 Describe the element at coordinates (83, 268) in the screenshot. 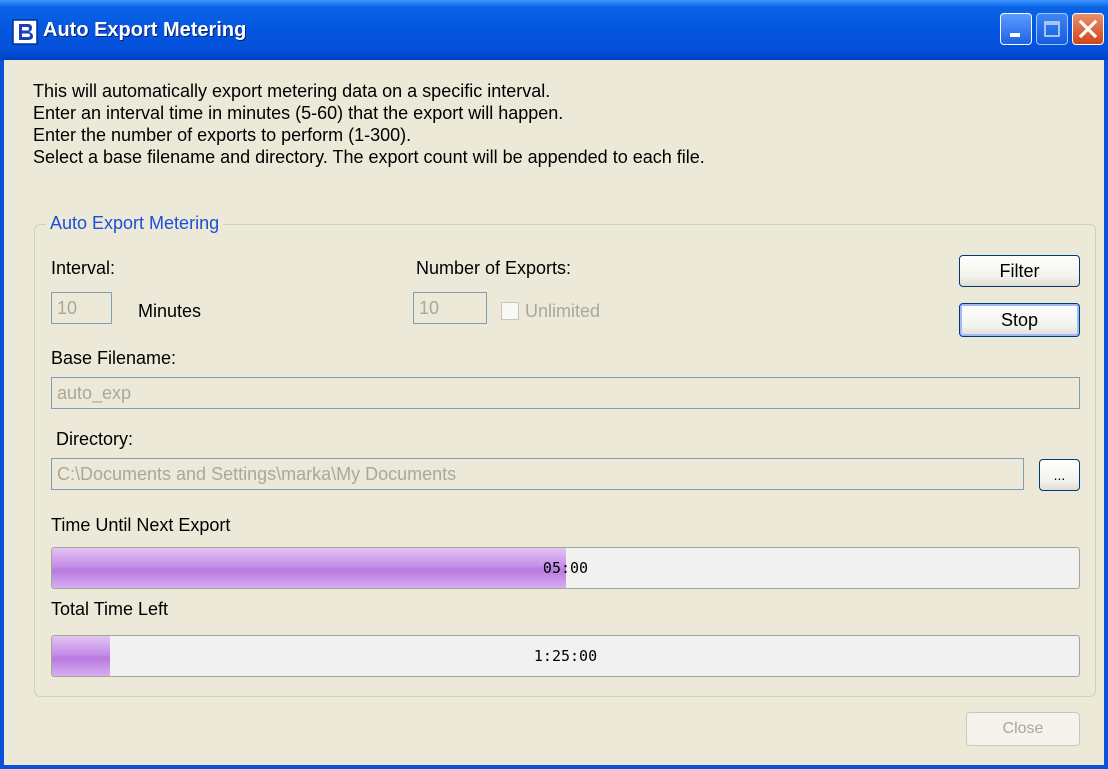

I see `interval-label: Interval:` at that location.